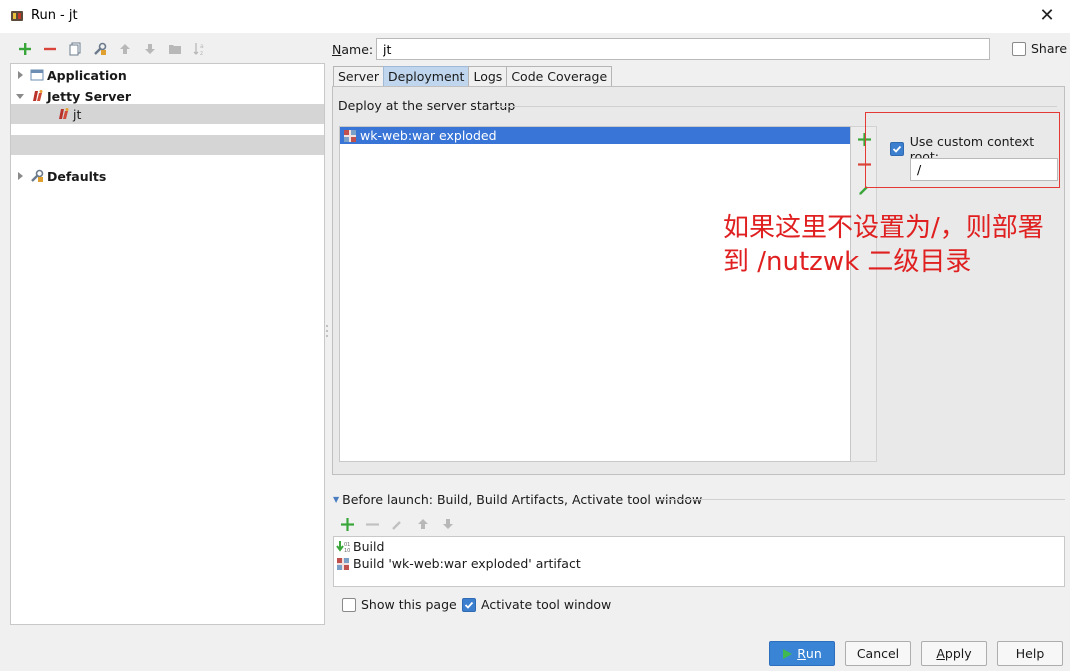 The height and width of the screenshot is (671, 1070). What do you see at coordinates (409, 604) in the screenshot?
I see `show-page-label: Show this page` at bounding box center [409, 604].